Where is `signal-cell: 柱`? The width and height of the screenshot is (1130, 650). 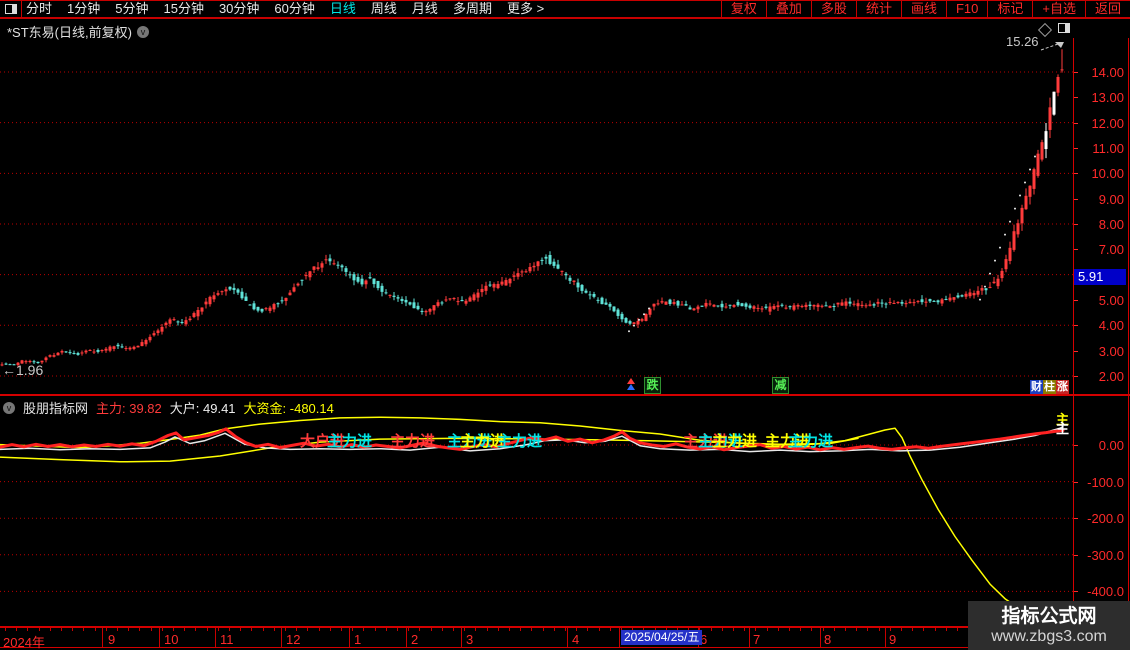
signal-cell: 柱 is located at coordinates (1049, 387).